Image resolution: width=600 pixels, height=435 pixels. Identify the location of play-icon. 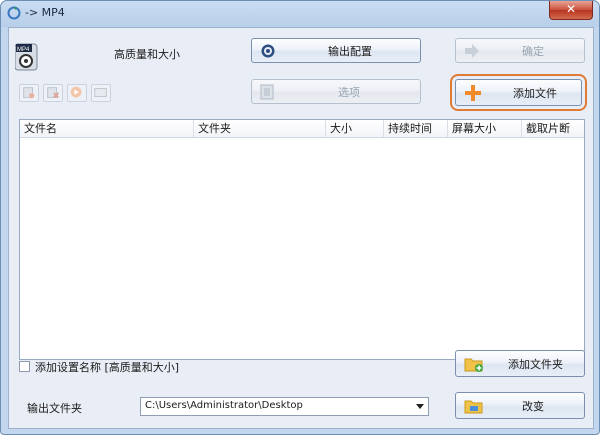
(76, 92).